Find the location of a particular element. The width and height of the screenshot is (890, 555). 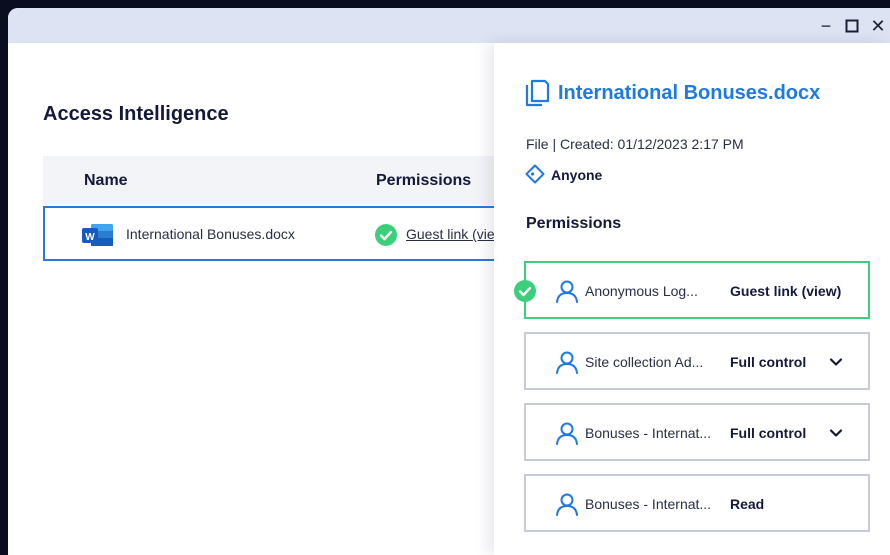

table-header: Name Permissions is located at coordinates (273, 180).